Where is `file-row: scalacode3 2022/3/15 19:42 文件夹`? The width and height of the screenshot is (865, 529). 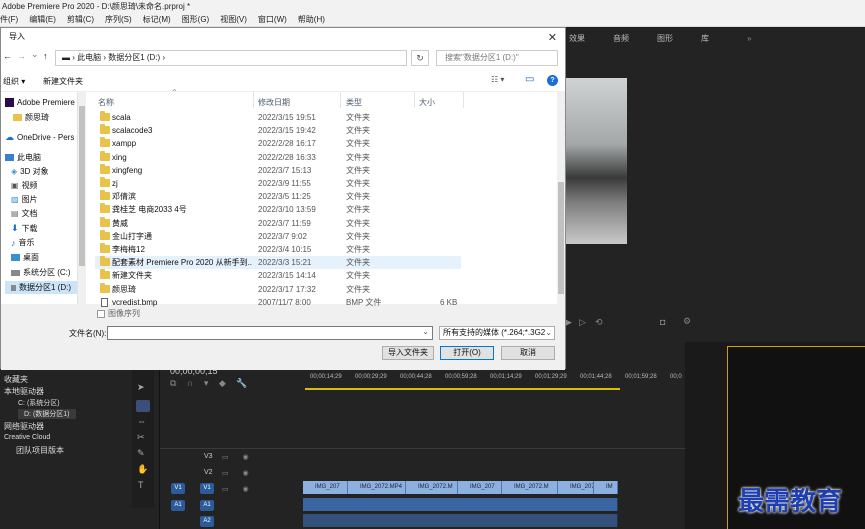 file-row: scalacode3 2022/3/15 19:42 文件夹 is located at coordinates (278, 130).